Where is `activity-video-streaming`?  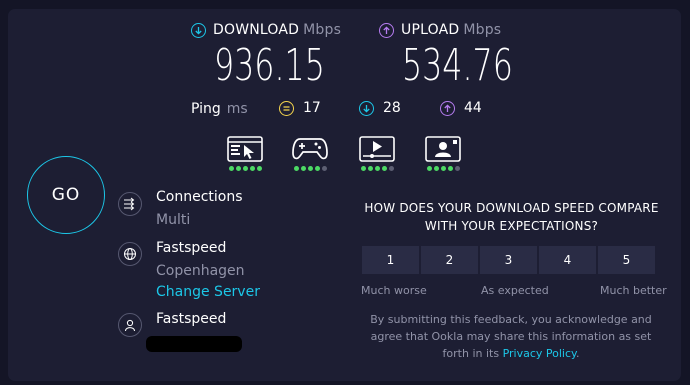
activity-video-streaming is located at coordinates (377, 153).